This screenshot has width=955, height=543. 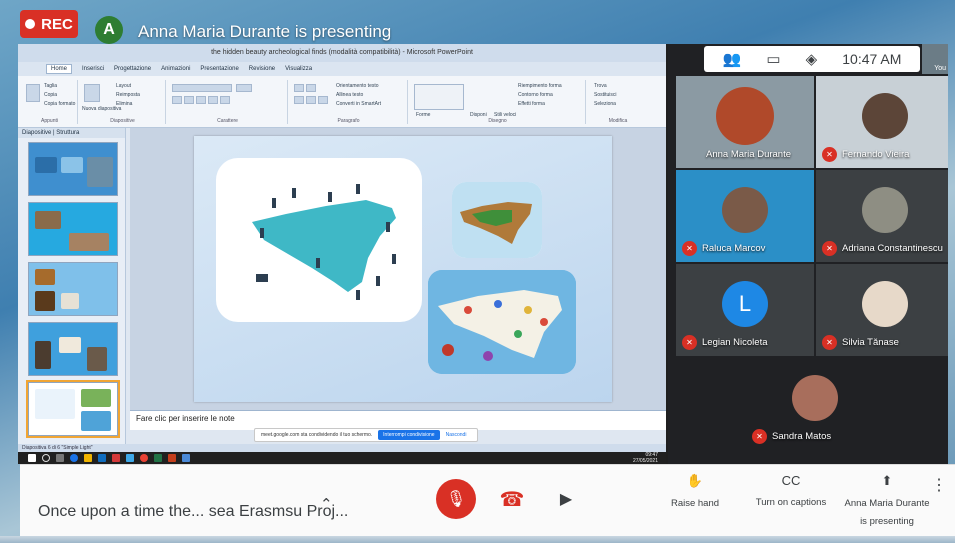 What do you see at coordinates (299, 100) in the screenshot?
I see `align-left-icon` at bounding box center [299, 100].